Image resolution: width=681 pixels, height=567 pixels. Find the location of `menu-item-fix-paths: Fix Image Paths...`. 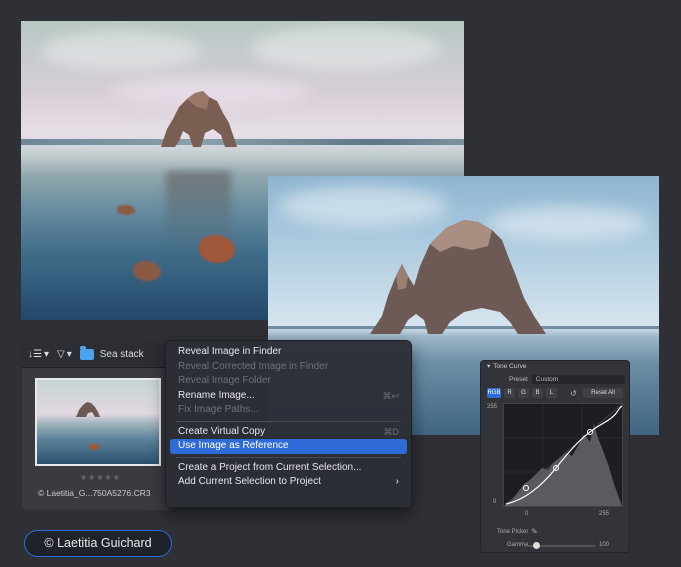

menu-item-fix-paths: Fix Image Paths... is located at coordinates (218, 409).